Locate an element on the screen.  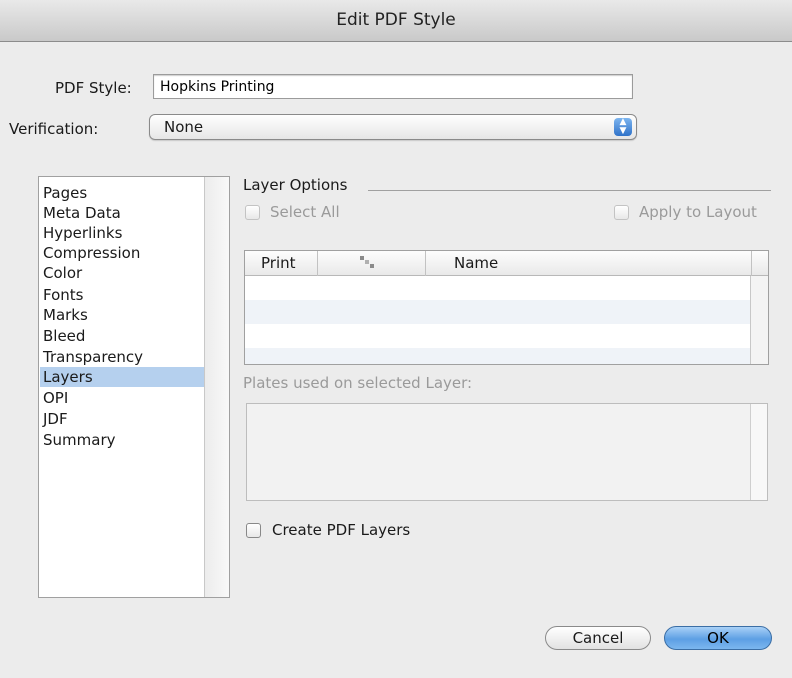
plates-label: Plates used on selected Layer: is located at coordinates (358, 383).